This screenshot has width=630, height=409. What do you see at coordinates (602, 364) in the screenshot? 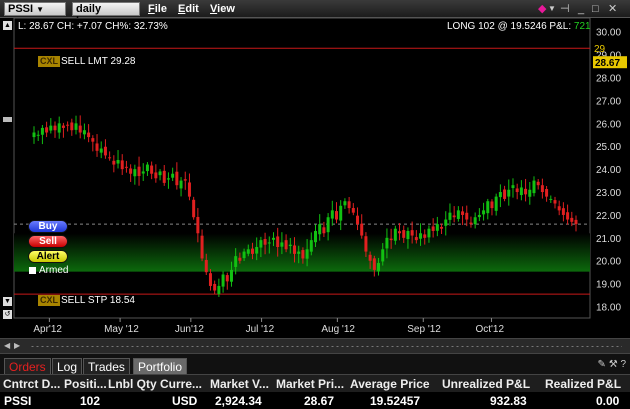
I see `edit-icon: ✎` at bounding box center [602, 364].